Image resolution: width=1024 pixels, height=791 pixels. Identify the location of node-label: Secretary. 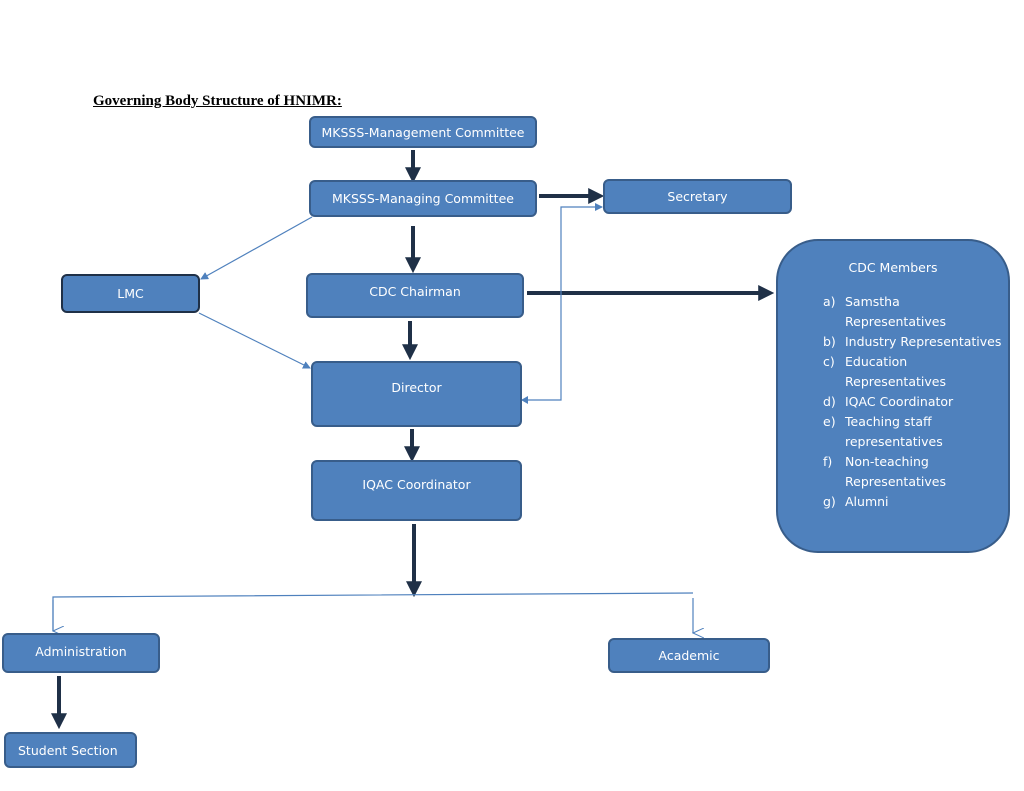
(697, 196).